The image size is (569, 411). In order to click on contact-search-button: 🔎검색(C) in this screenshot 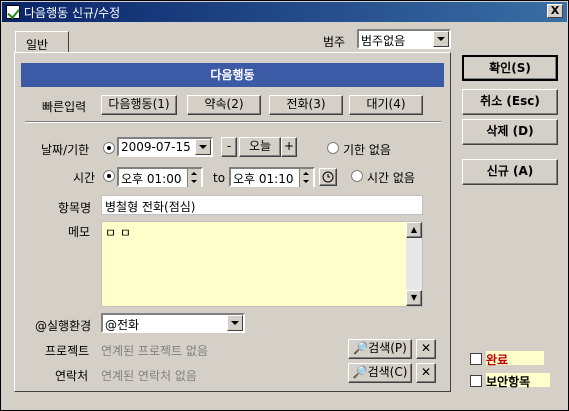, I will do `click(380, 373)`.